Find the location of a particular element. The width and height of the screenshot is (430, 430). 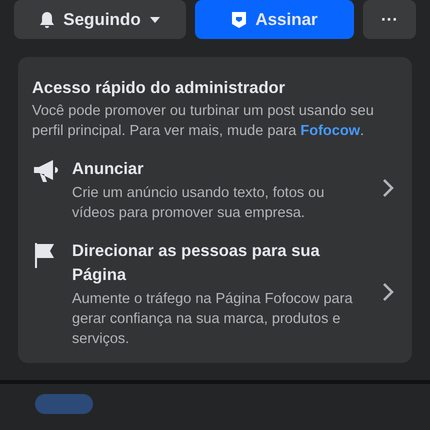

option-description: Aumente o tráfego na Página Fofocow para gerar confiança na sua marca, produtos e serviços. is located at coordinates (213, 319).